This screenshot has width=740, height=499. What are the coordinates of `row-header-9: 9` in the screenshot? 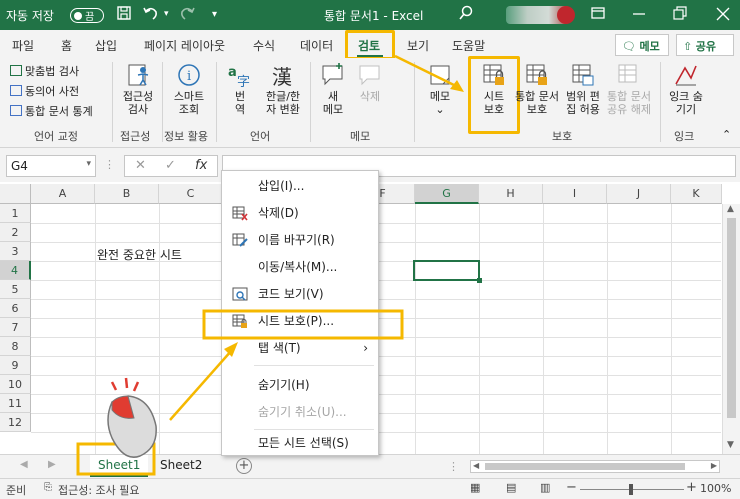 It's located at (15, 365).